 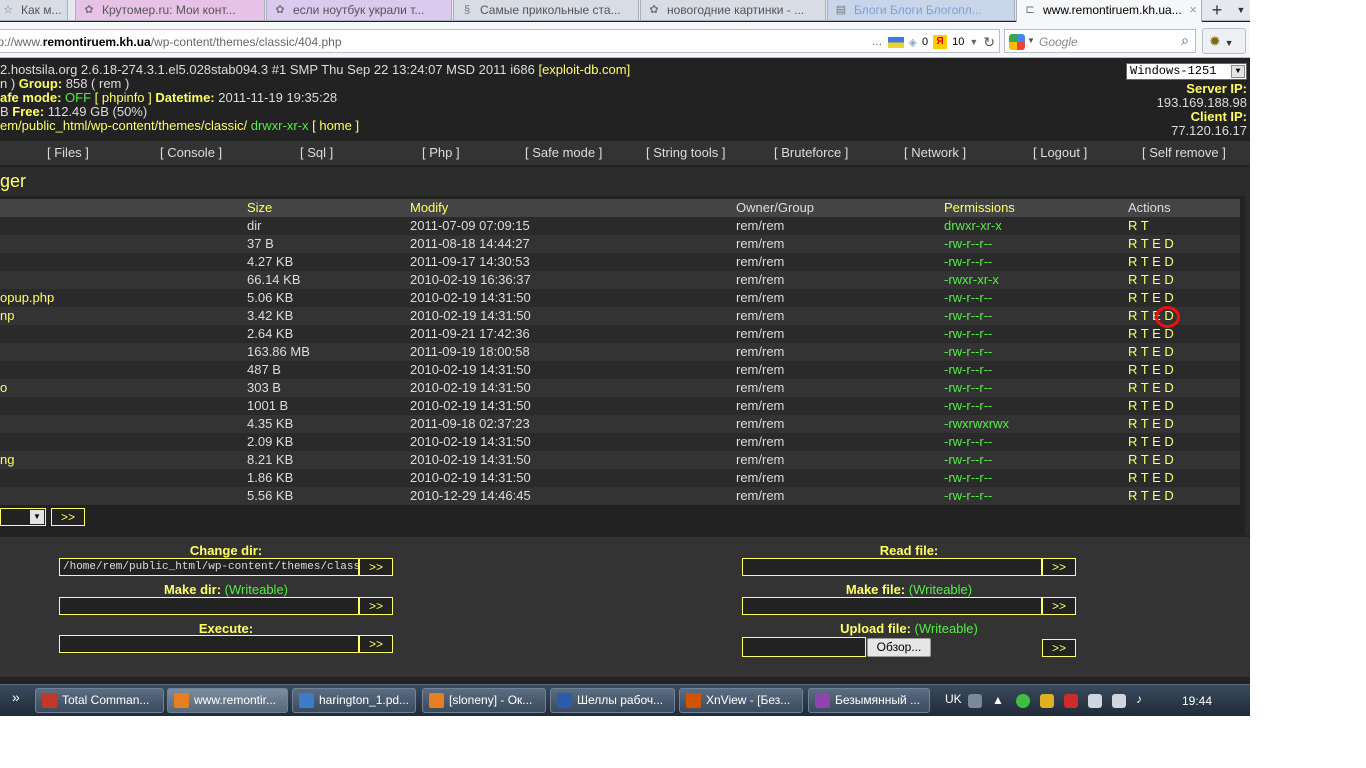 What do you see at coordinates (892, 606) in the screenshot?
I see `make-file-input` at bounding box center [892, 606].